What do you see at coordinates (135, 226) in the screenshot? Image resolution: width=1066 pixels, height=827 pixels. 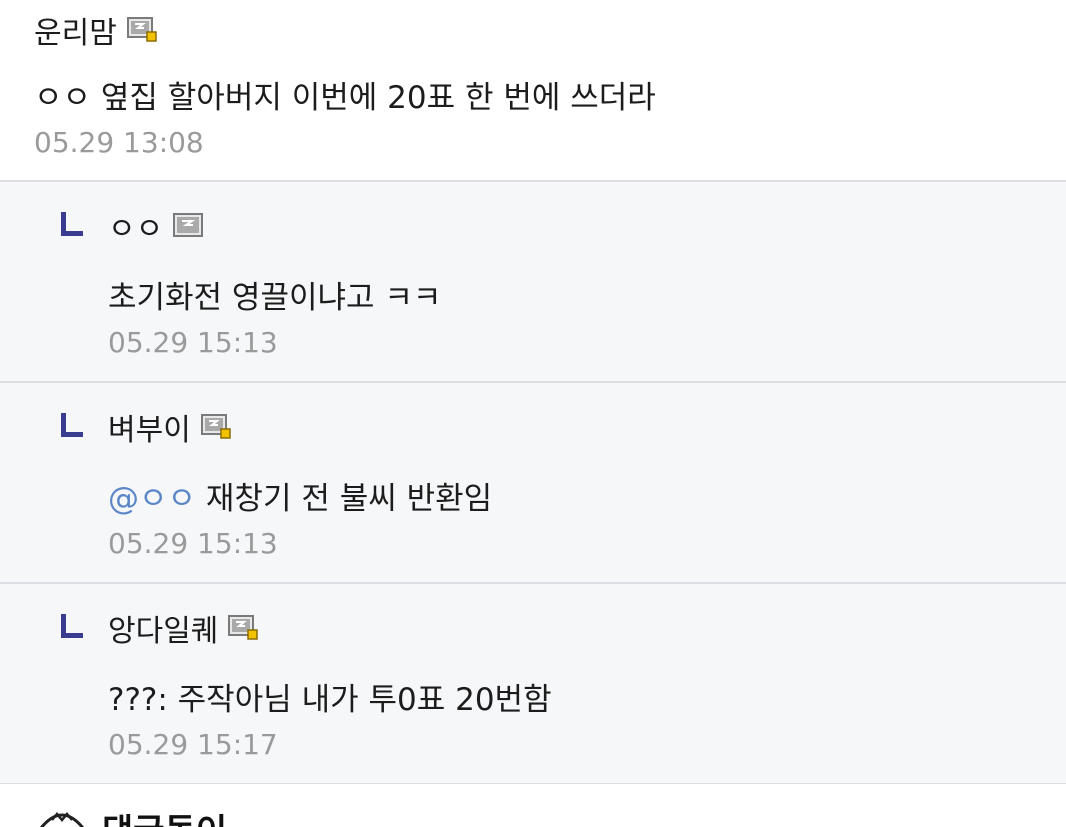 I see `reply-nickname: ㅇㅇ` at bounding box center [135, 226].